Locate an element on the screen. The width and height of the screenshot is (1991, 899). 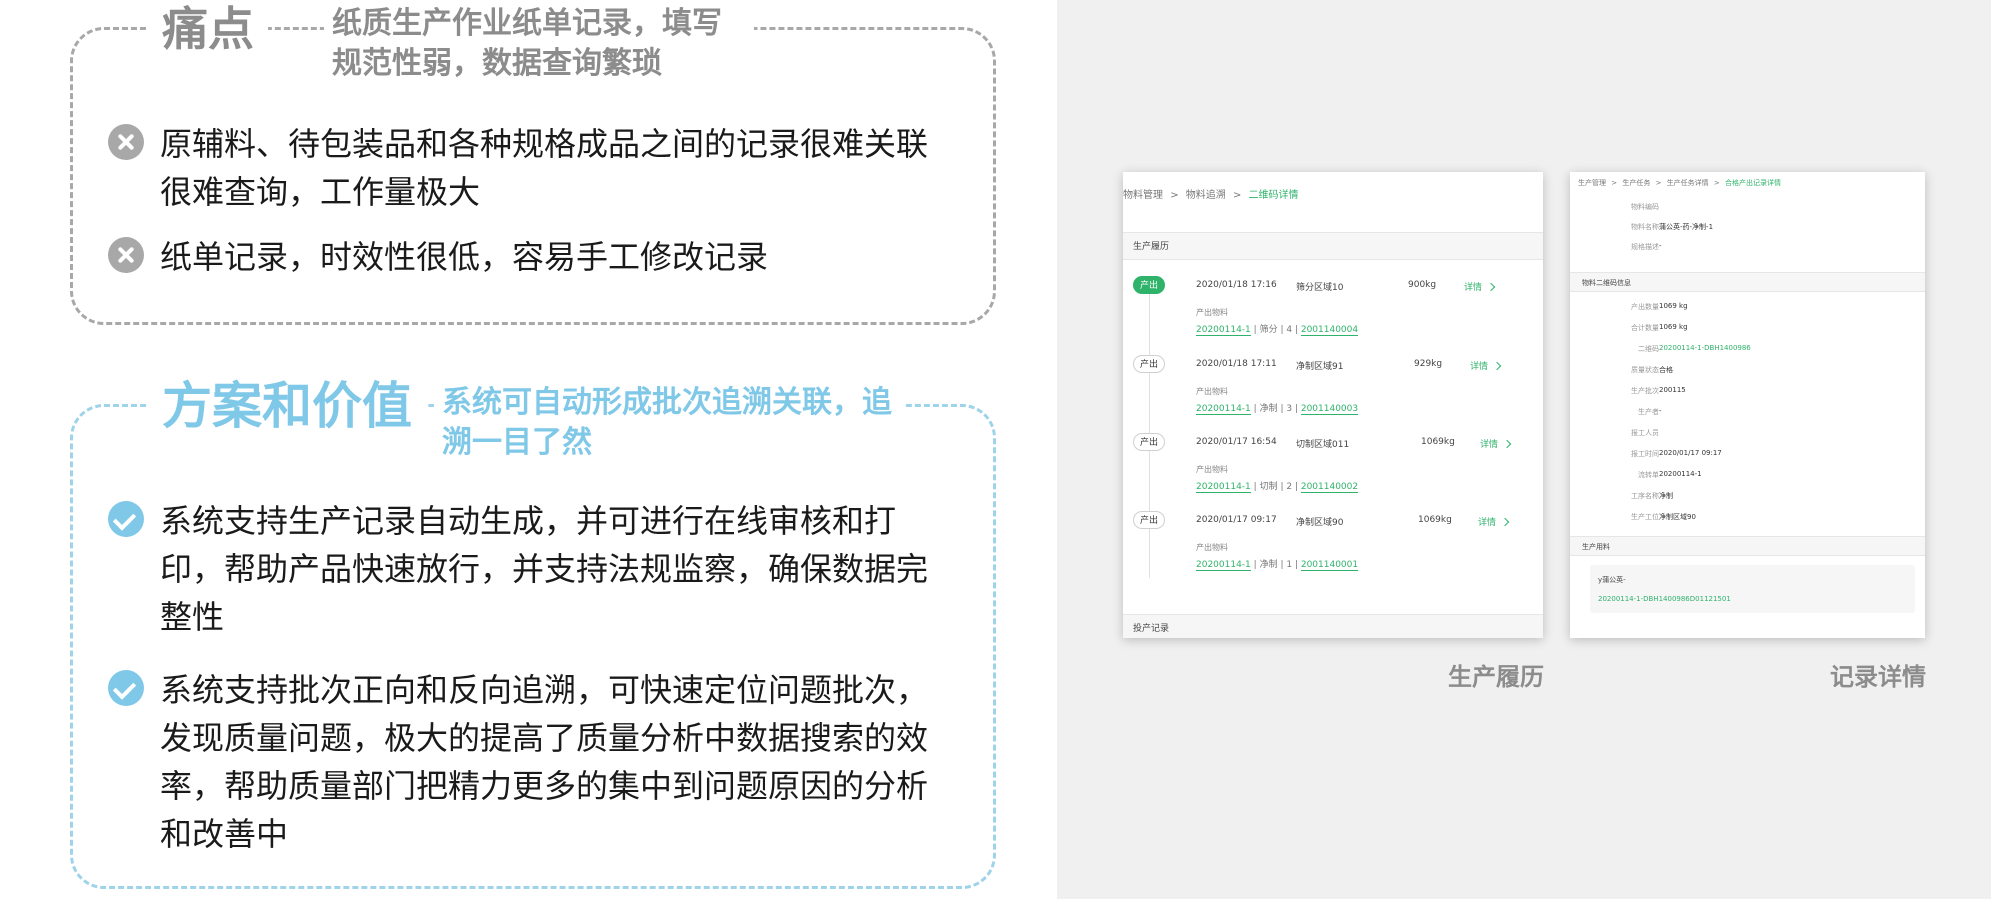
x-circle-icon is located at coordinates (126, 142).